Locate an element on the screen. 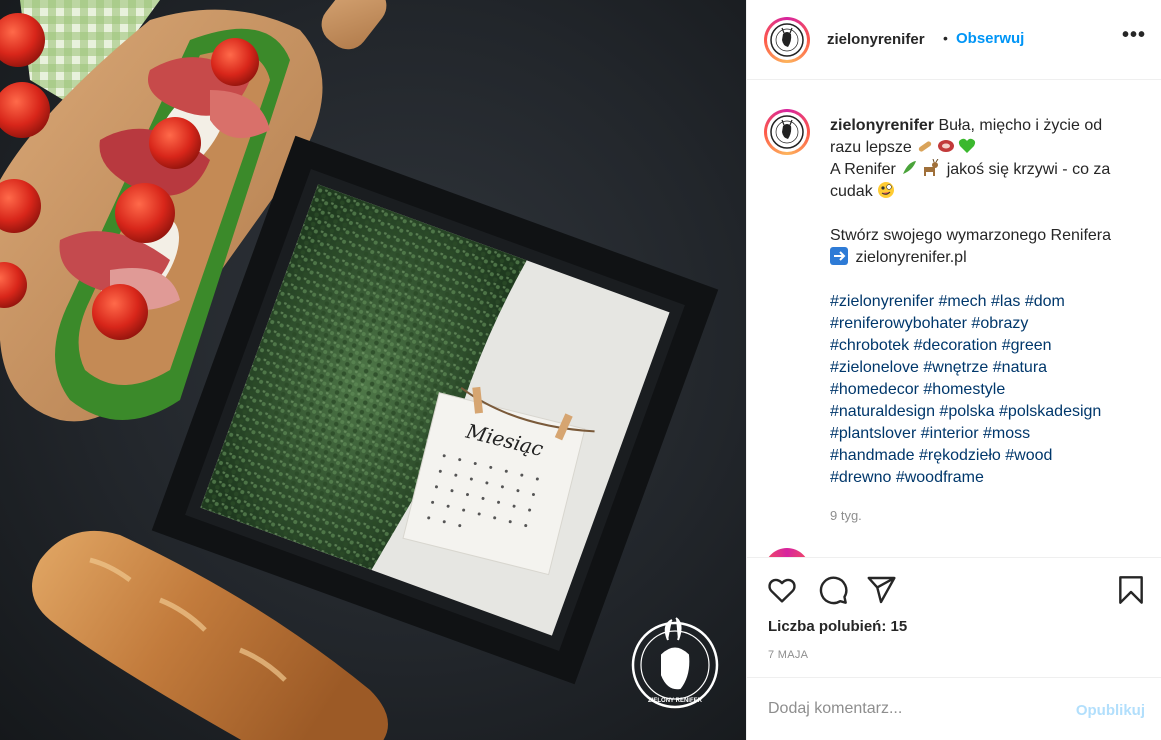  hashtag: #naturaldesign is located at coordinates (882, 411).